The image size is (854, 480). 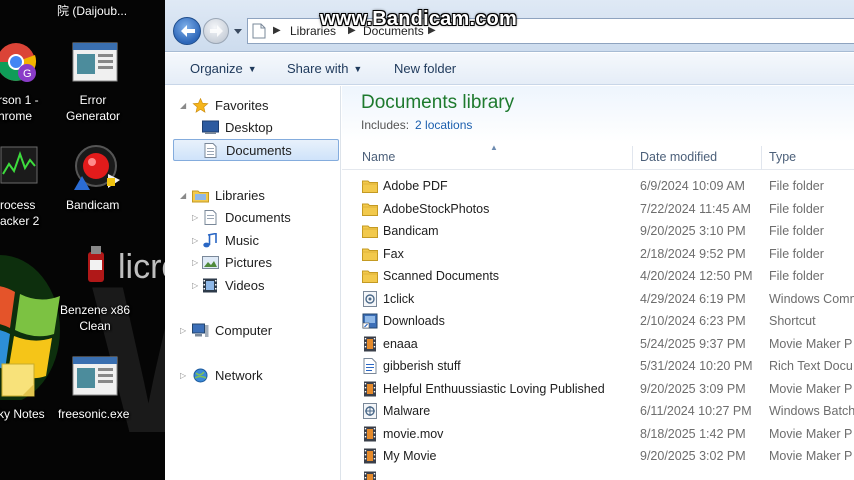 What do you see at coordinates (256, 150) in the screenshot?
I see `nav-documents-favorite: Documents` at bounding box center [256, 150].